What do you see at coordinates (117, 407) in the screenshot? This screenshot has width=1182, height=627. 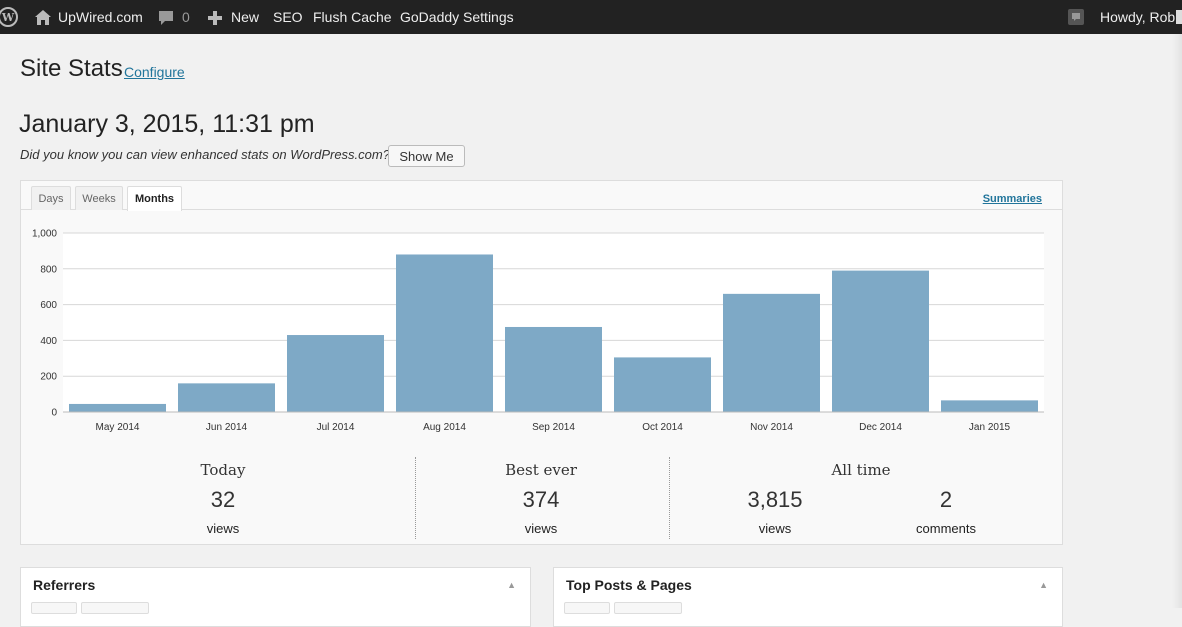 I see `bar-may-2014` at bounding box center [117, 407].